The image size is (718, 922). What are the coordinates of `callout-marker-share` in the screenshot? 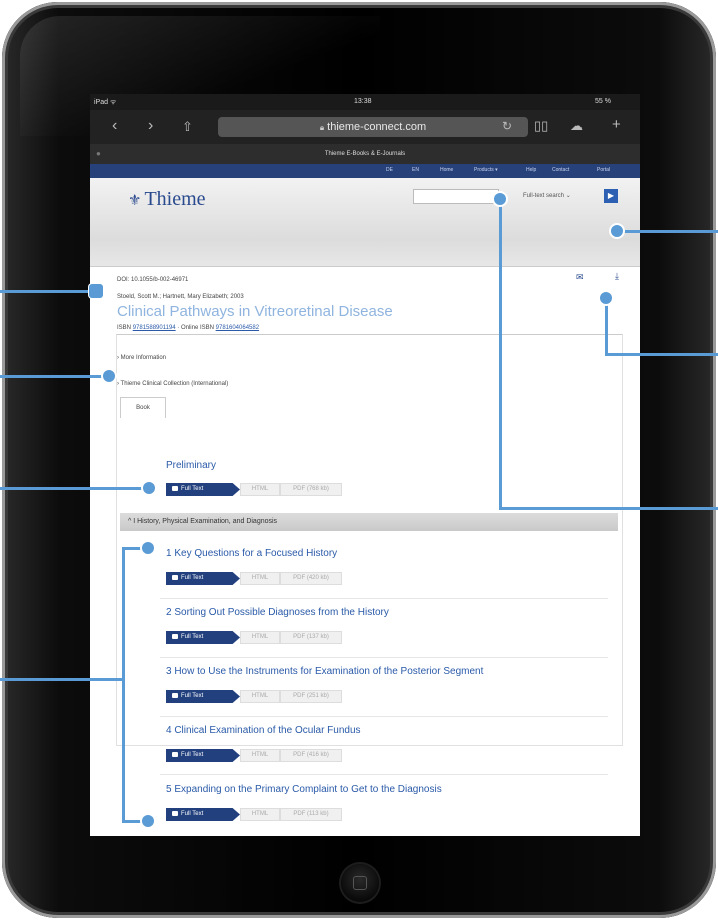 It's located at (606, 298).